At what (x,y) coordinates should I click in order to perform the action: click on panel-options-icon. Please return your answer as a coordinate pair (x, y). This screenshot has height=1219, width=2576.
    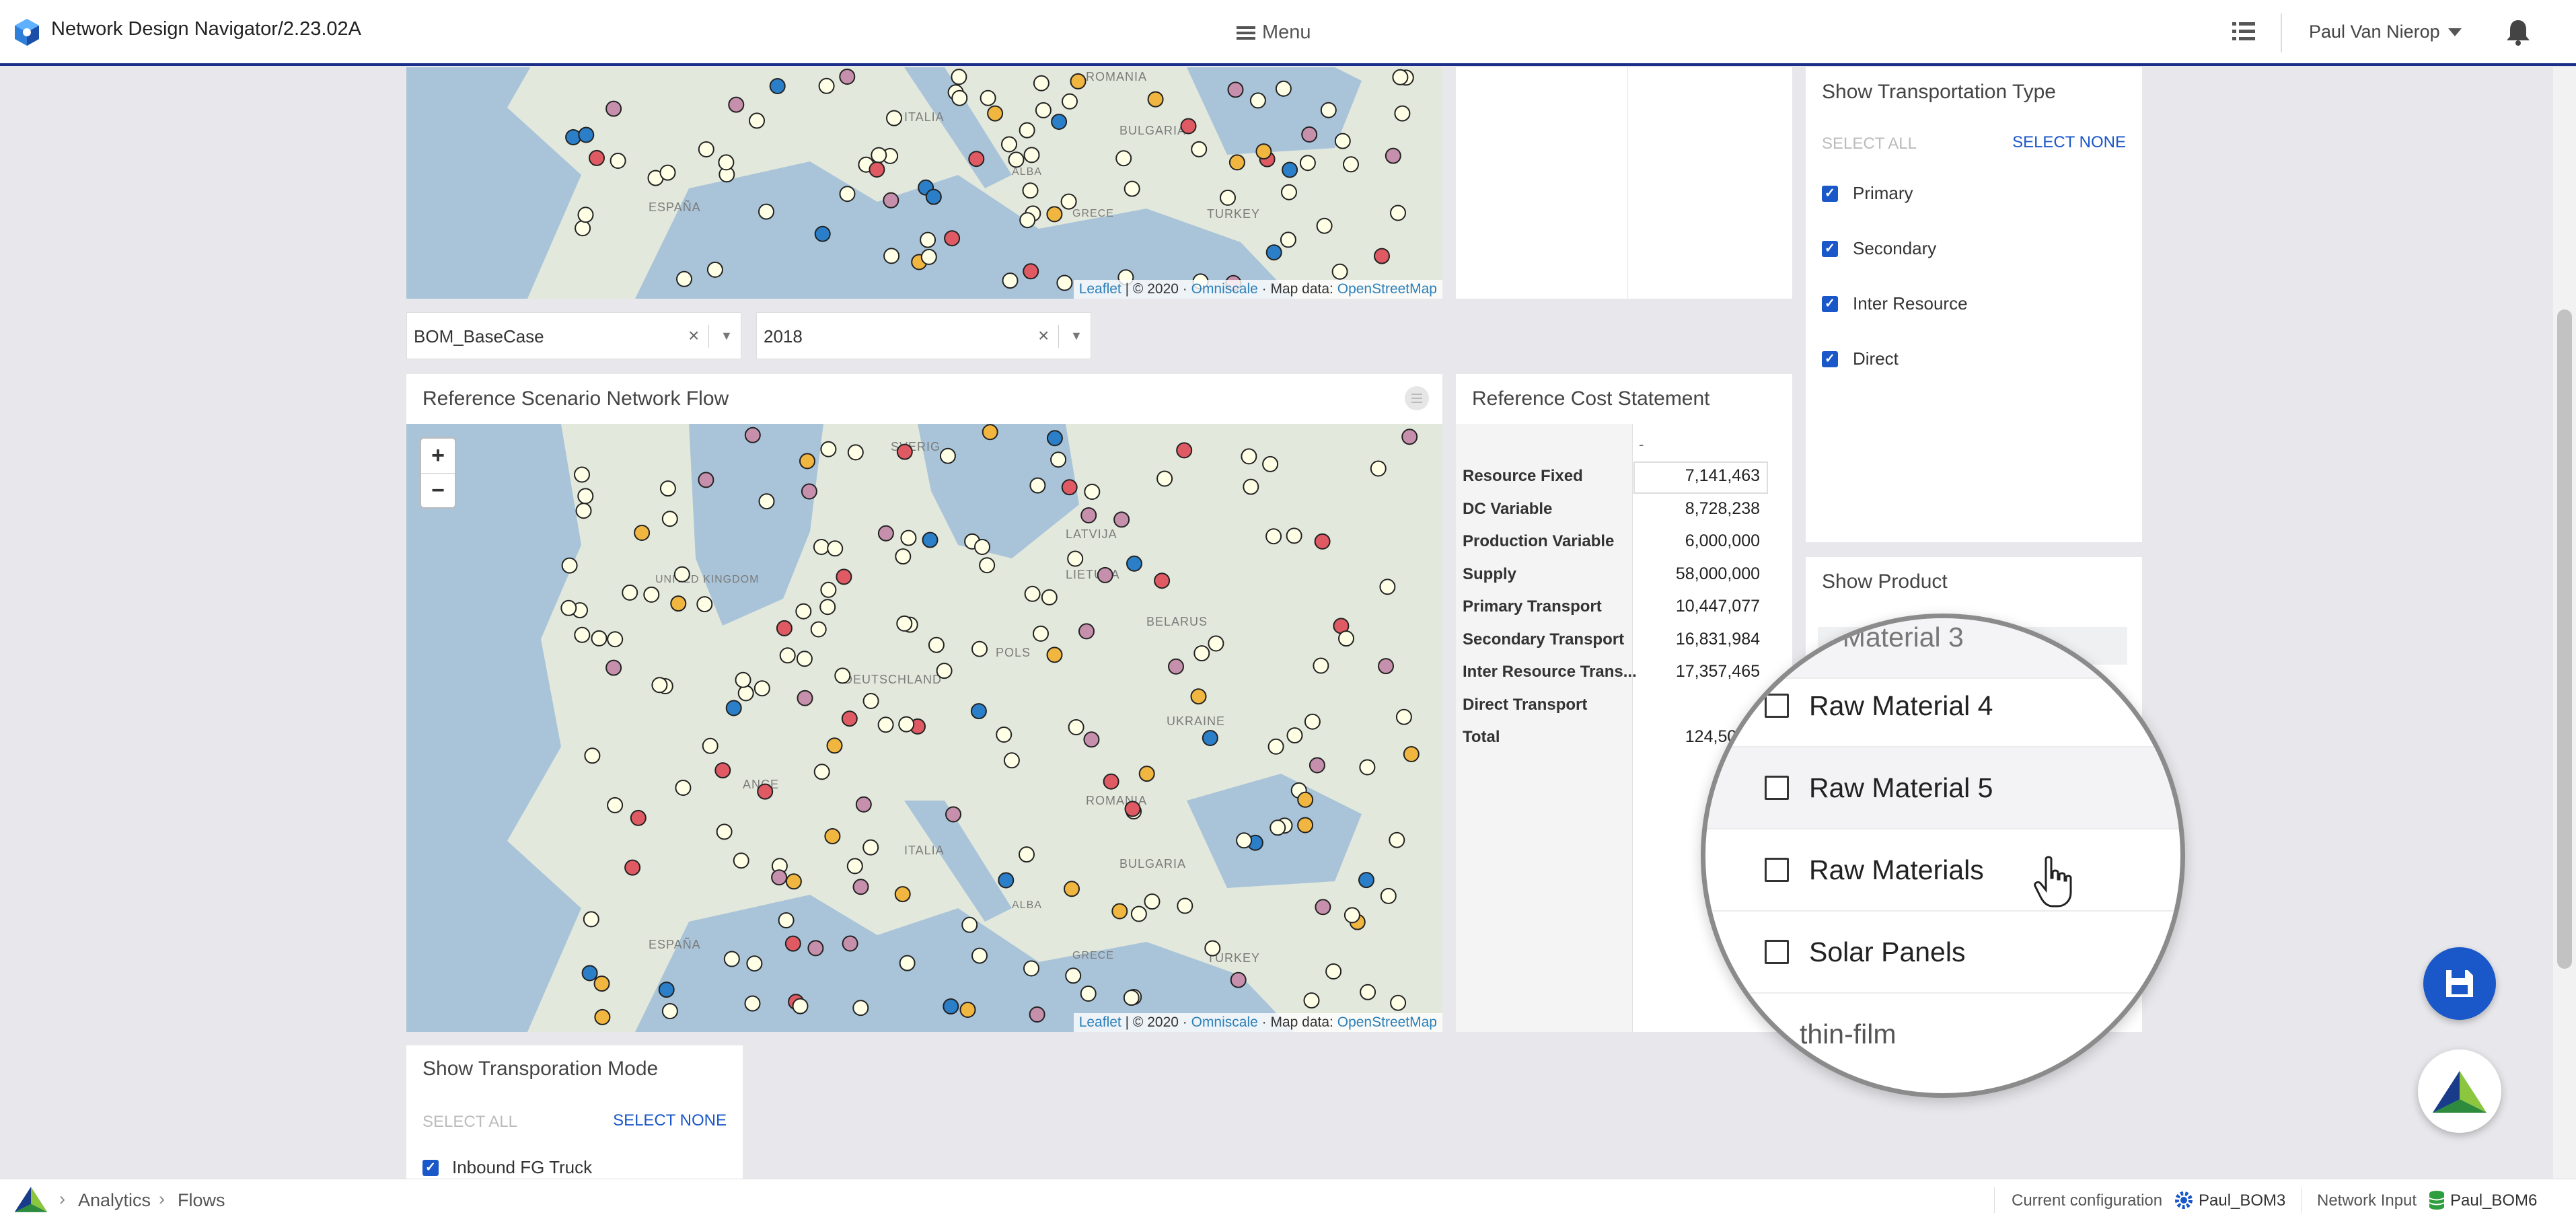
    Looking at the image, I should click on (1417, 398).